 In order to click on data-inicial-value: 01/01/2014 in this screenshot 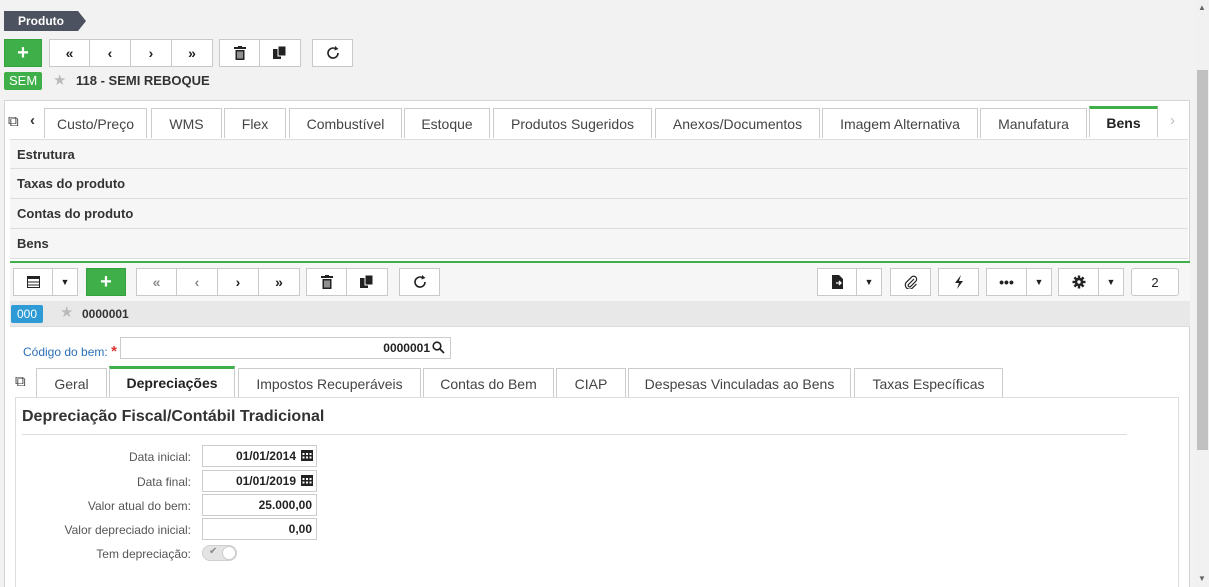, I will do `click(265, 456)`.